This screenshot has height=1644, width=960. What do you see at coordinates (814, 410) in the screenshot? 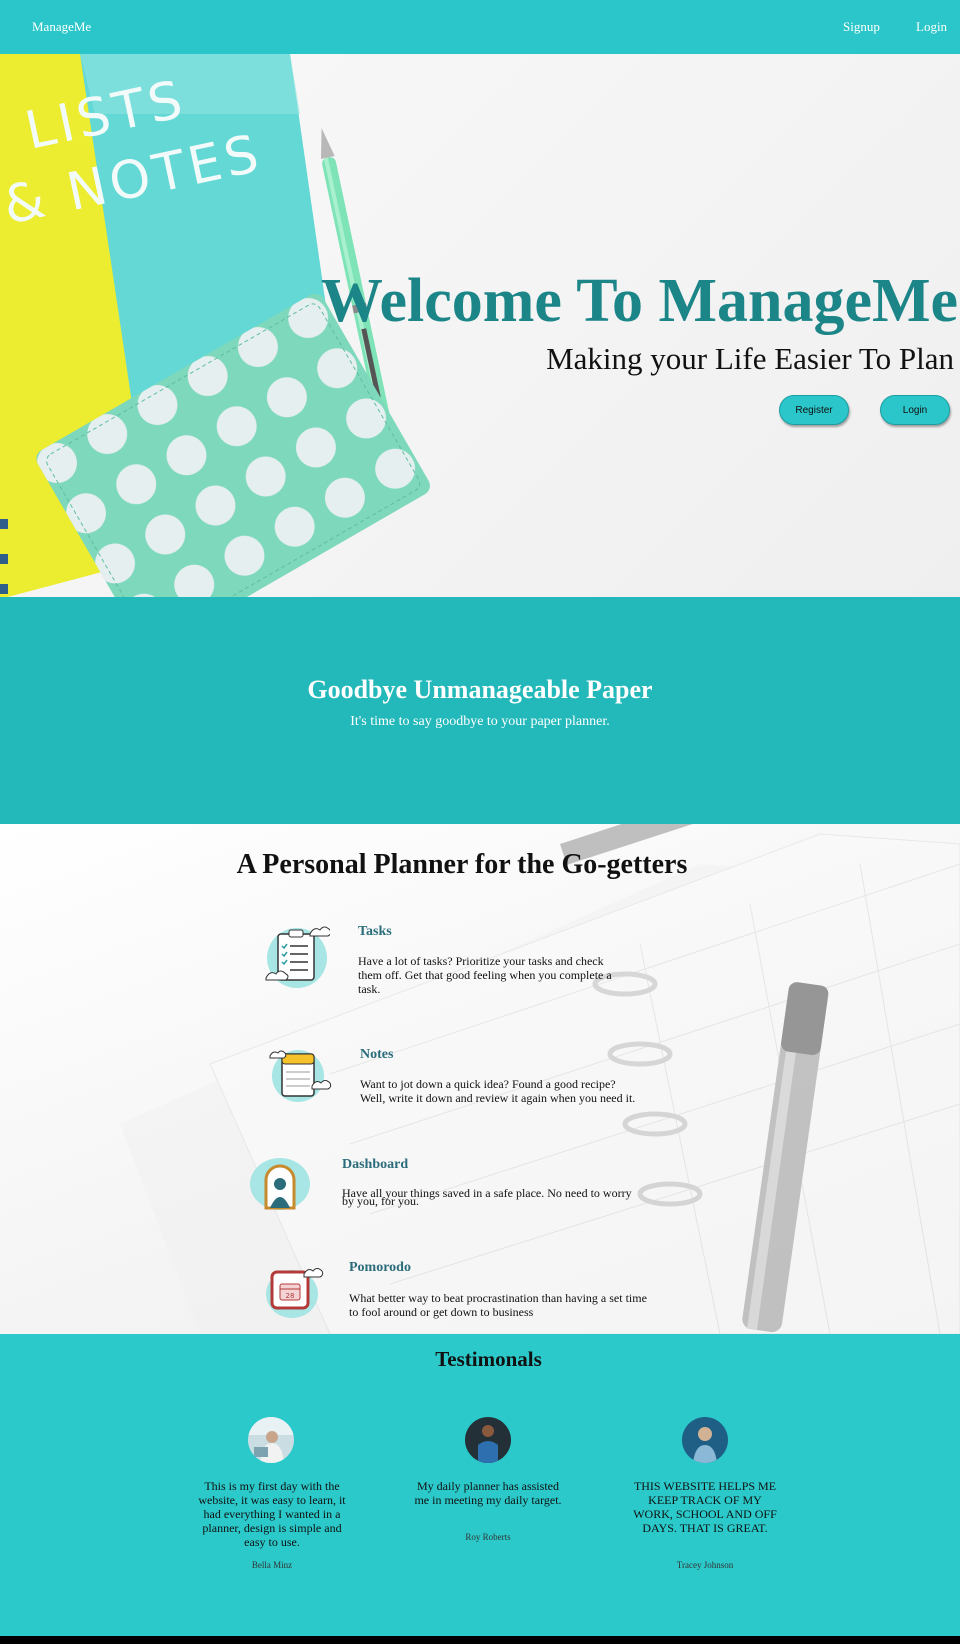
I see `register-button: Register` at bounding box center [814, 410].